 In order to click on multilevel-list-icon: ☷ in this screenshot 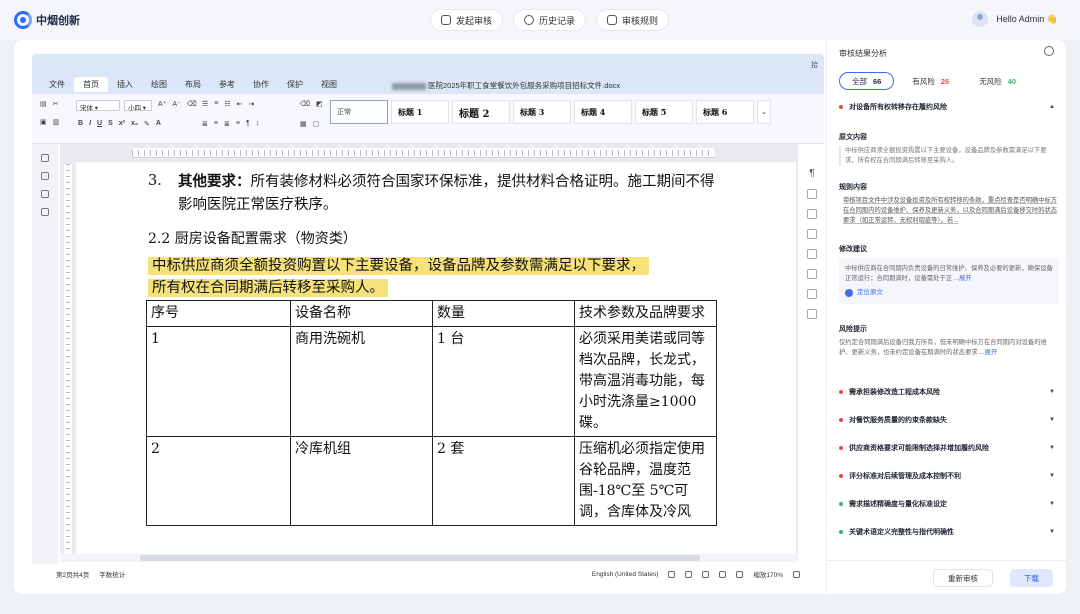, I will do `click(227, 104)`.